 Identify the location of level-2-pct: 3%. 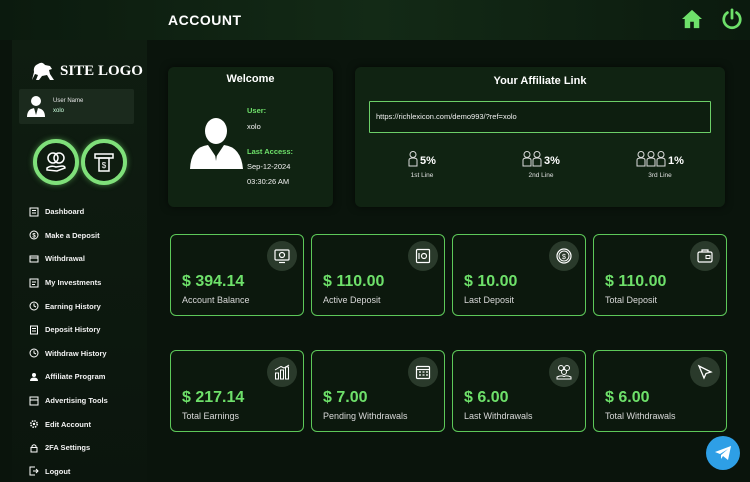
(552, 161).